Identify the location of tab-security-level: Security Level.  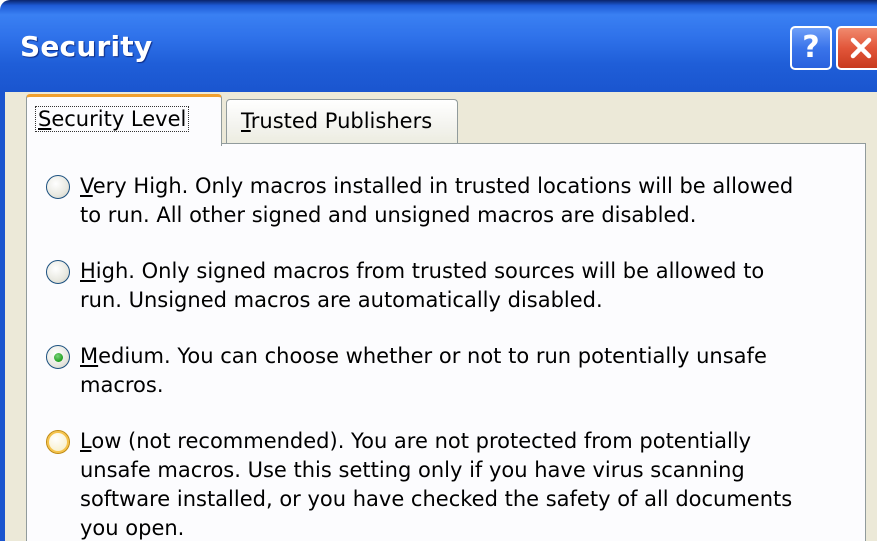
(124, 120).